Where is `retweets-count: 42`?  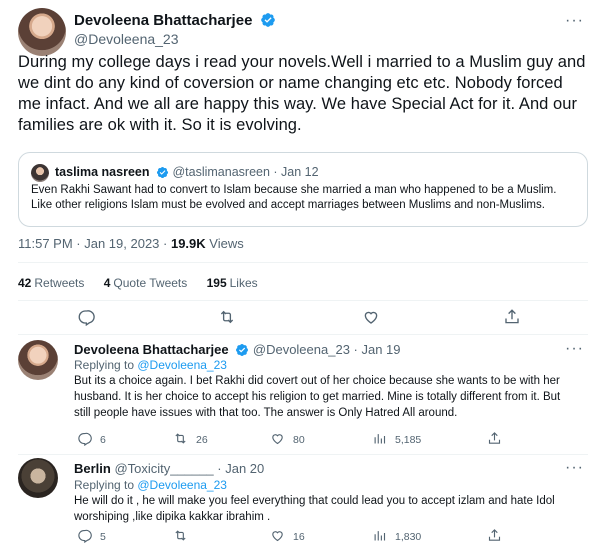 retweets-count: 42 is located at coordinates (25, 283).